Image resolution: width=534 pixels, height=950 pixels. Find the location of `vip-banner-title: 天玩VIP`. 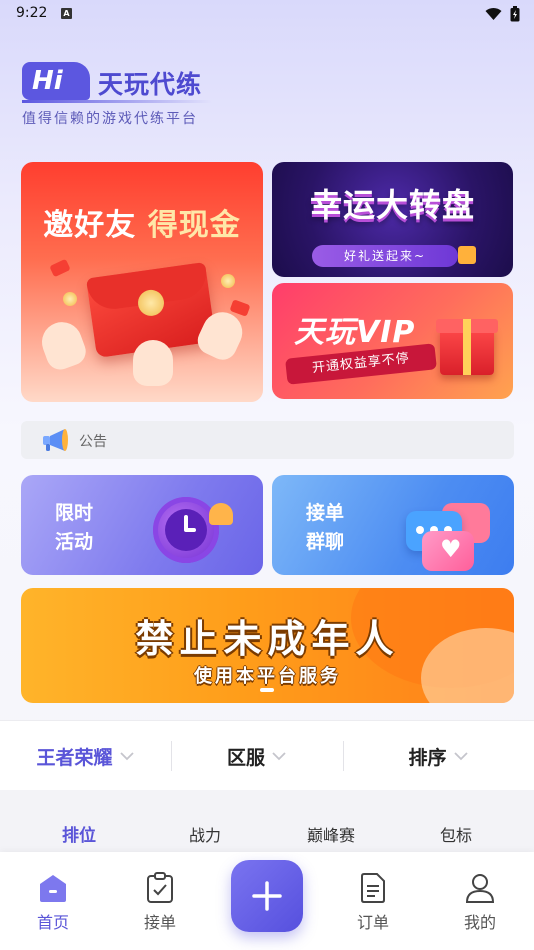

vip-banner-title: 天玩VIP is located at coordinates (355, 332).